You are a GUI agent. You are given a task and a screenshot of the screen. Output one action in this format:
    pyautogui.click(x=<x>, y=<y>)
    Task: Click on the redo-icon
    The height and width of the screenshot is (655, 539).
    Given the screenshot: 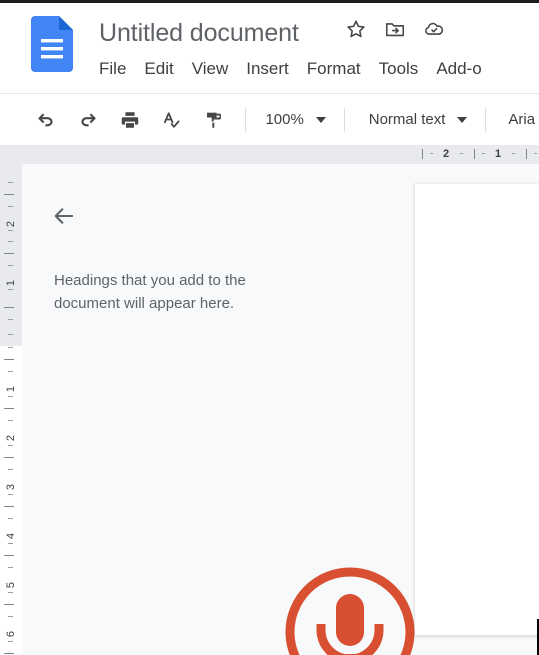 What is the action you would take?
    pyautogui.click(x=88, y=120)
    